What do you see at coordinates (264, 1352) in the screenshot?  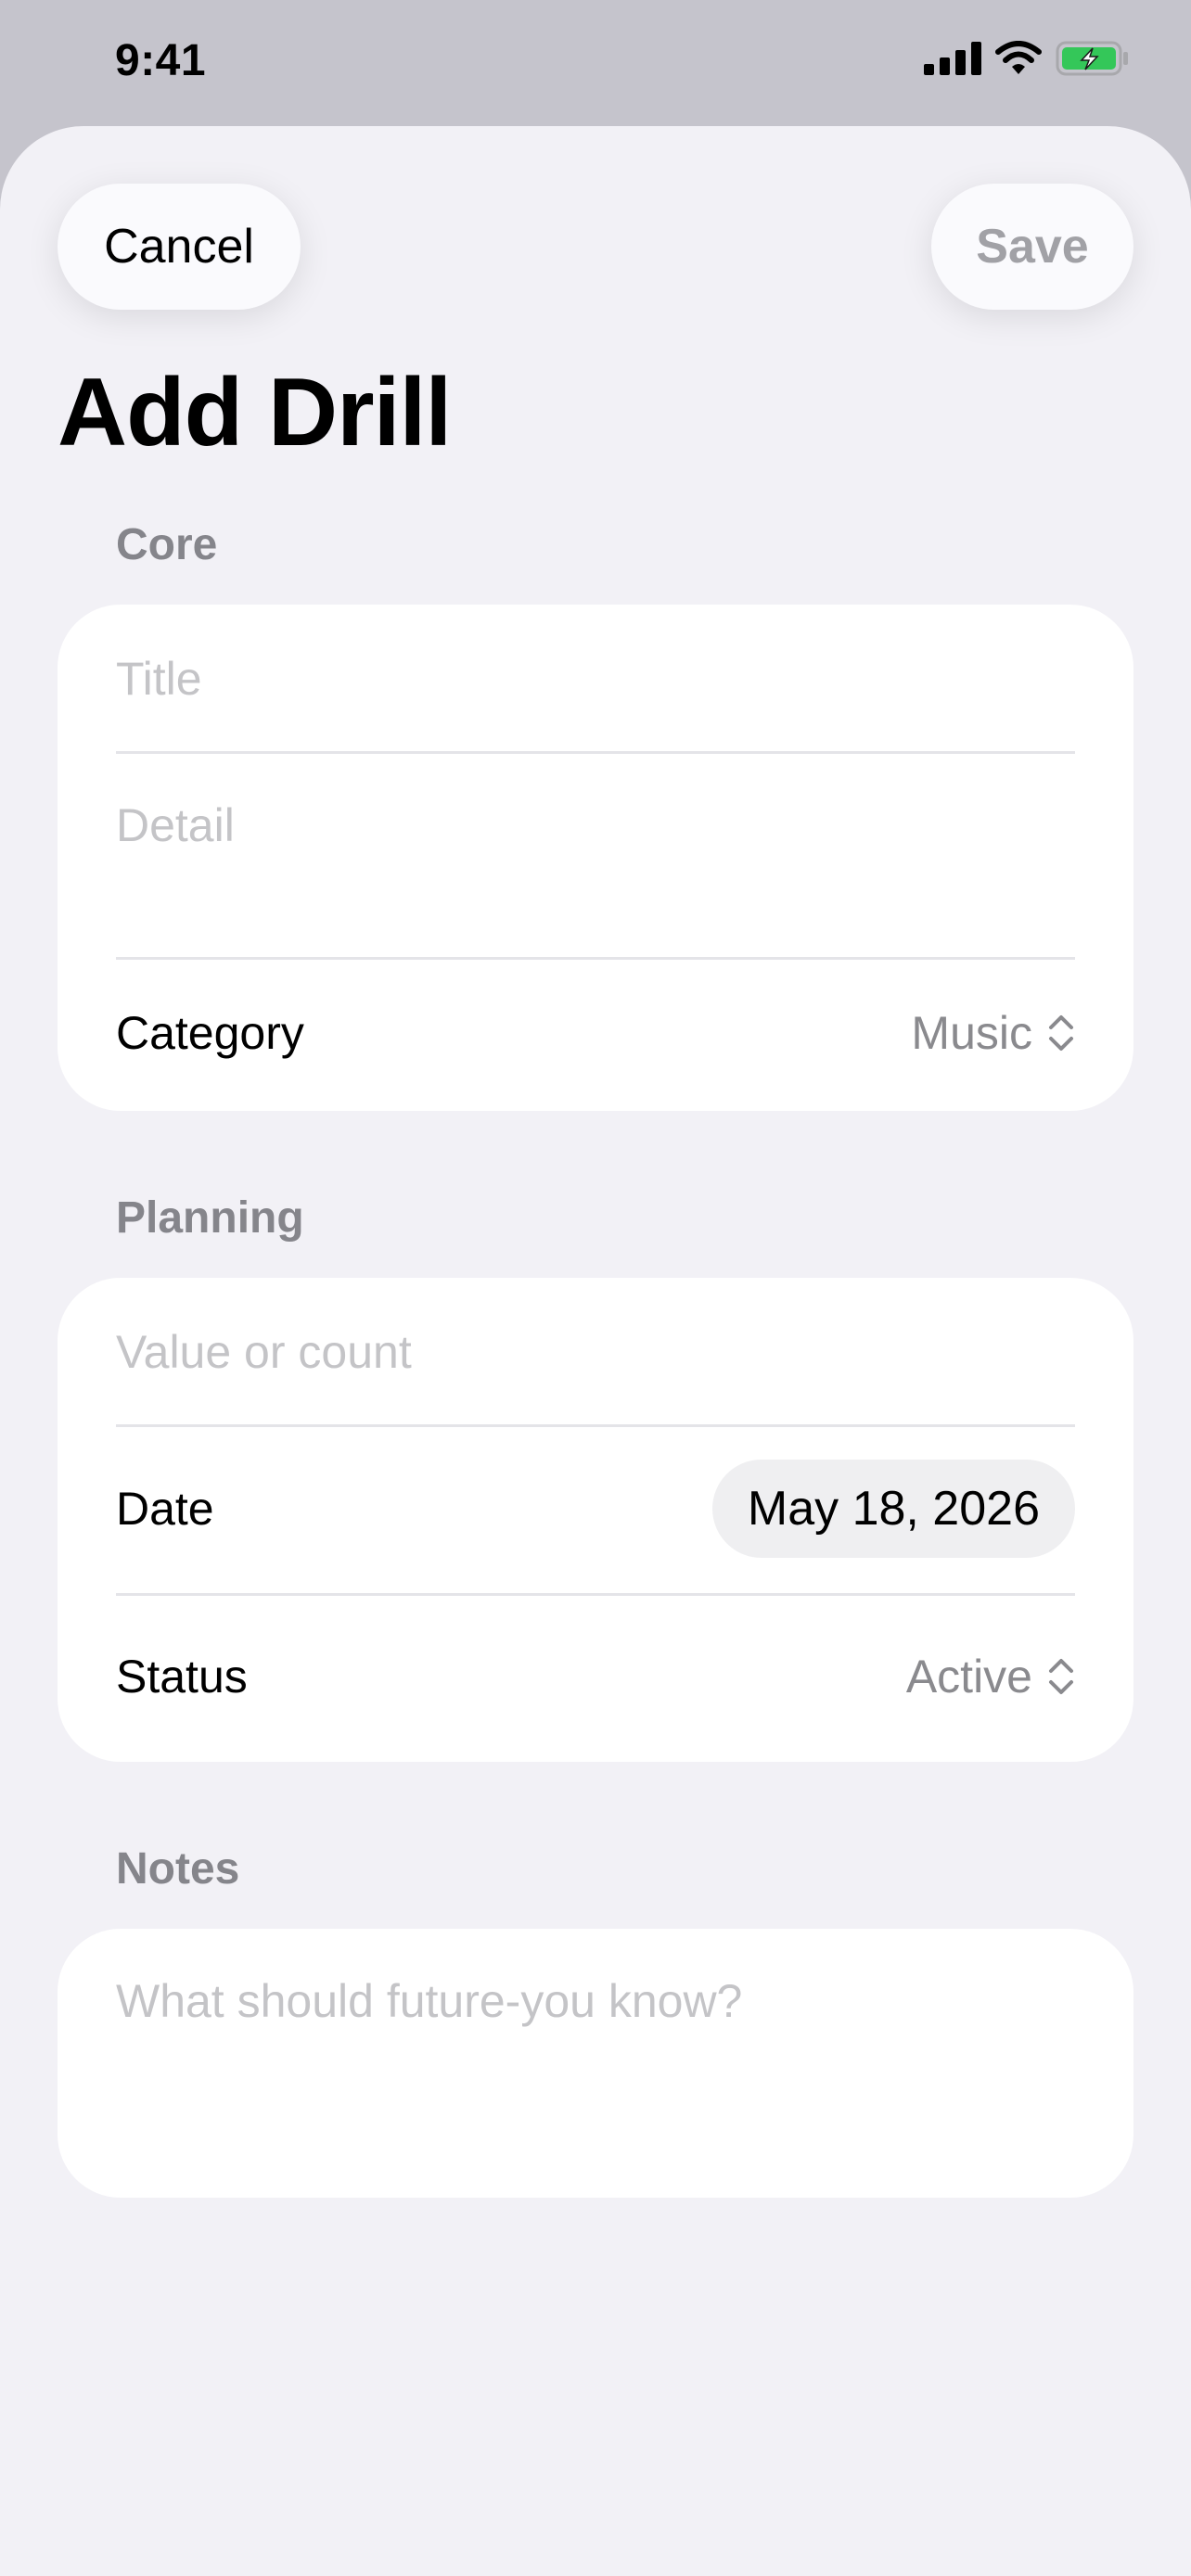 I see `value-placeholder: Value or count` at bounding box center [264, 1352].